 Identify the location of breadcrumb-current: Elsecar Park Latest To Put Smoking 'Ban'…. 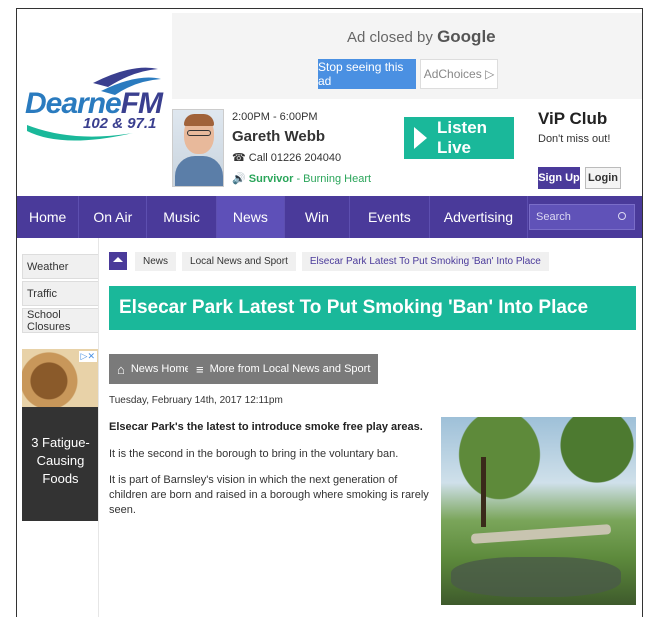
(425, 261).